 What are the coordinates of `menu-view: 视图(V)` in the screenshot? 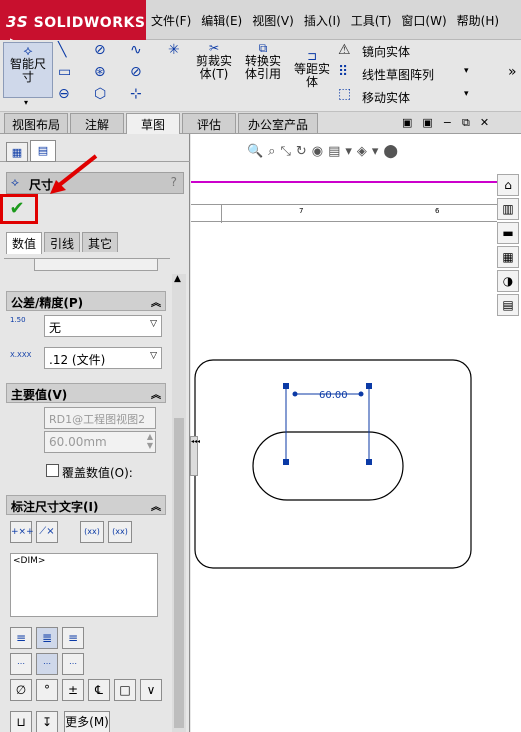 It's located at (273, 20).